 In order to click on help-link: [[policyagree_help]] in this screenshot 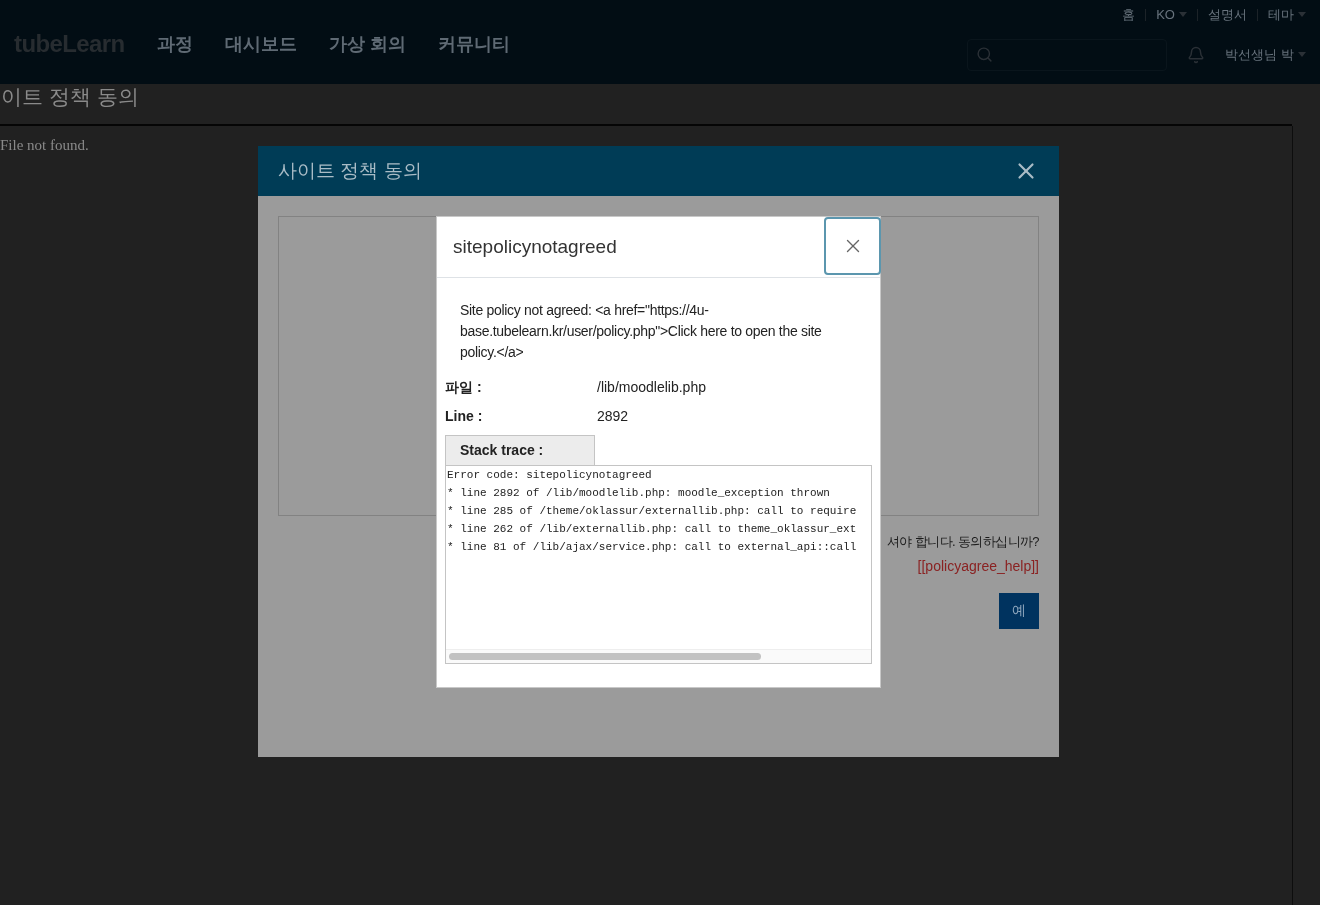, I will do `click(978, 566)`.